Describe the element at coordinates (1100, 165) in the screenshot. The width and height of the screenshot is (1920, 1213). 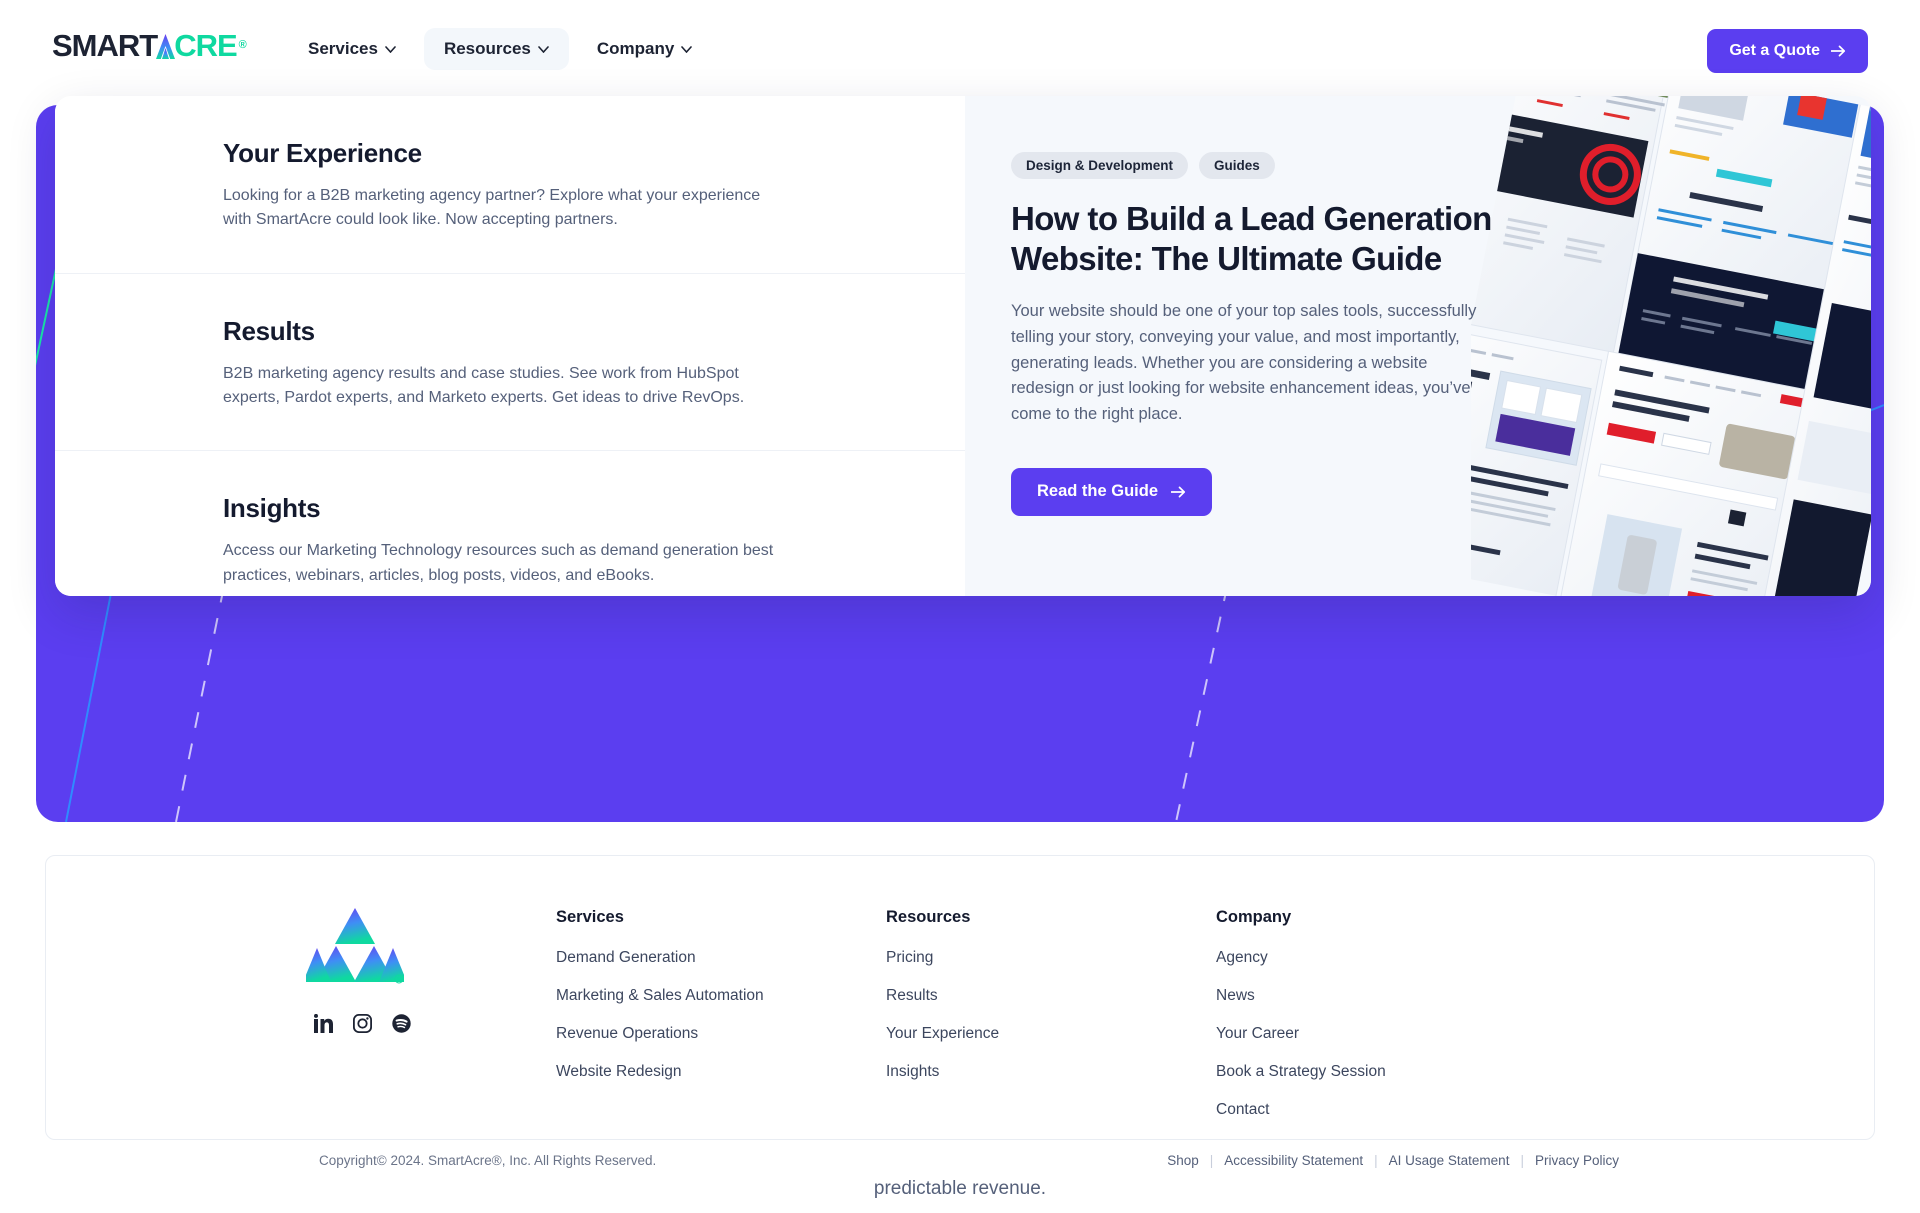
I see `tag-design-and-development: Design & Development` at that location.